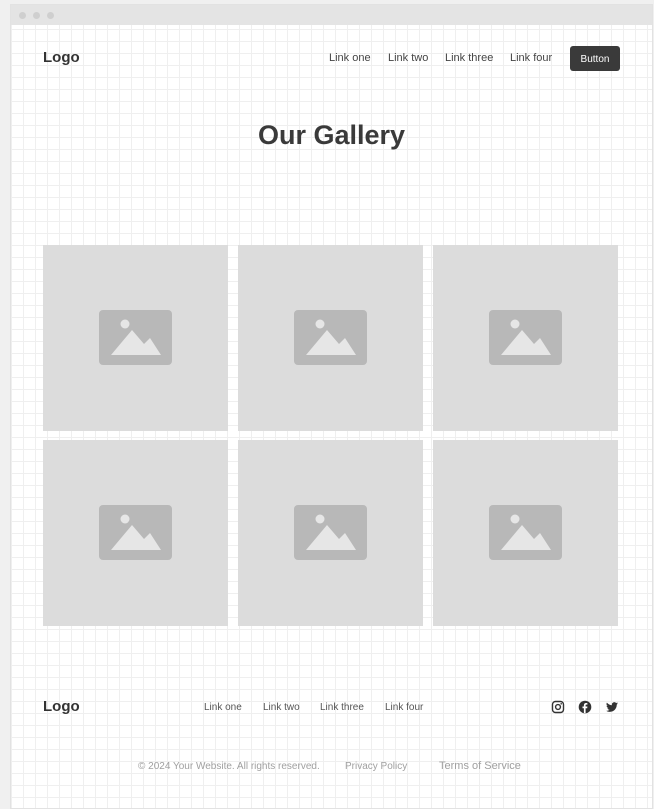  I want to click on window-minimize-dot, so click(36, 15).